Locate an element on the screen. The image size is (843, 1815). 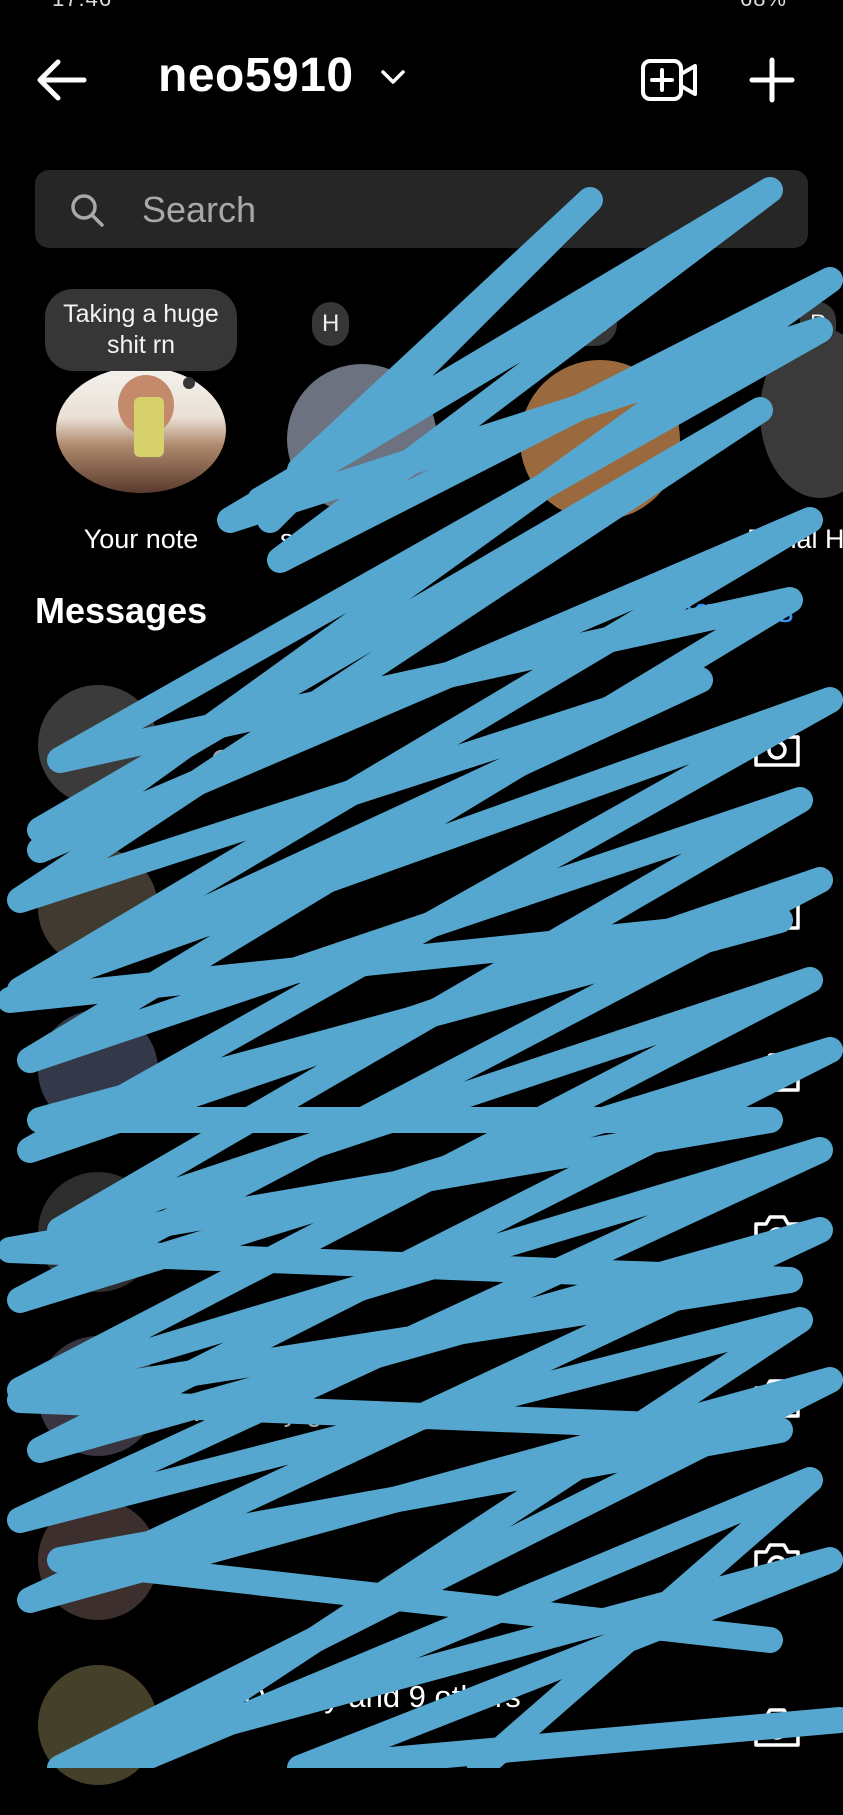
status-battery: 68% is located at coordinates (763, 6).